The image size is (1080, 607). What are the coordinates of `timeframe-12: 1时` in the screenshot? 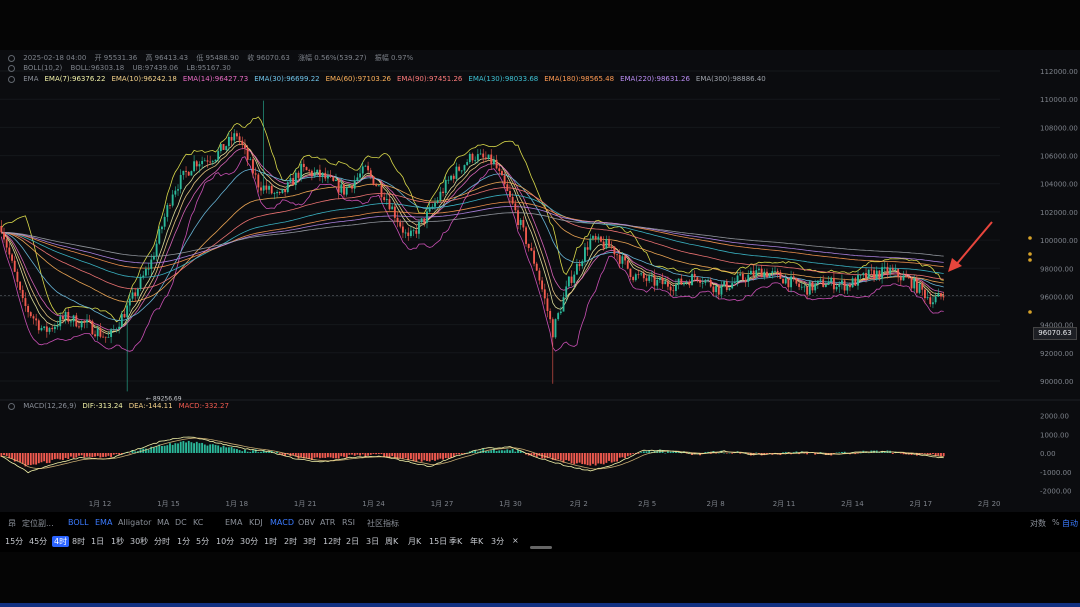 It's located at (270, 541).